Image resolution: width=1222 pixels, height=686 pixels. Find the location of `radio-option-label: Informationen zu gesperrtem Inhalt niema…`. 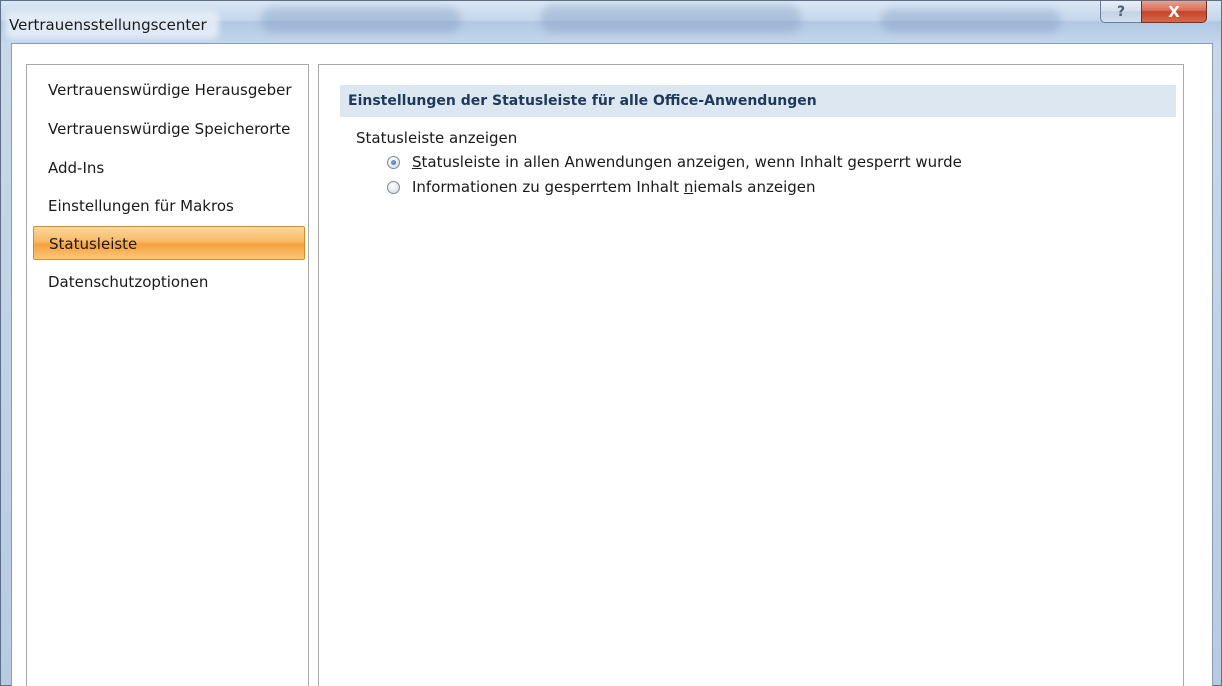

radio-option-label: Informationen zu gesperrtem Inhalt niema… is located at coordinates (614, 187).